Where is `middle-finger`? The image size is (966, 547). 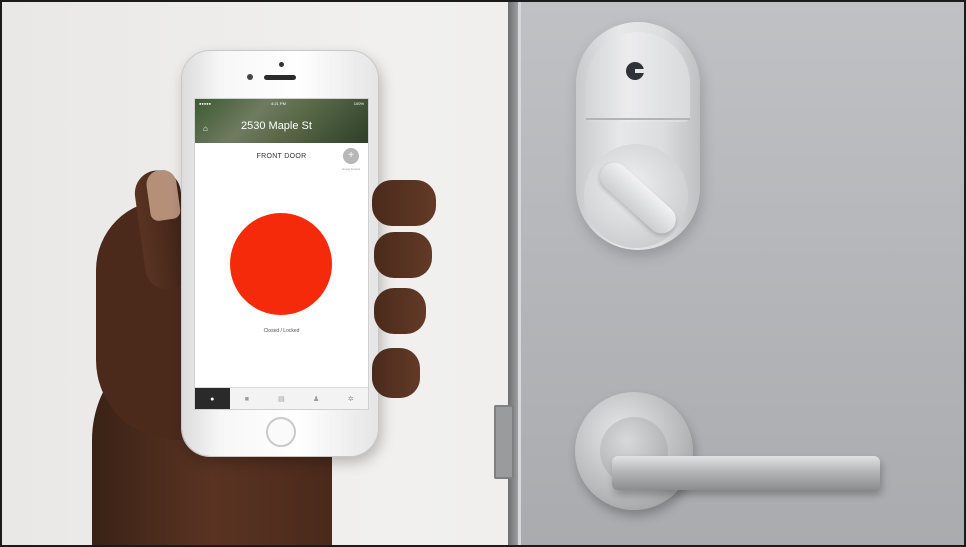
middle-finger is located at coordinates (403, 255).